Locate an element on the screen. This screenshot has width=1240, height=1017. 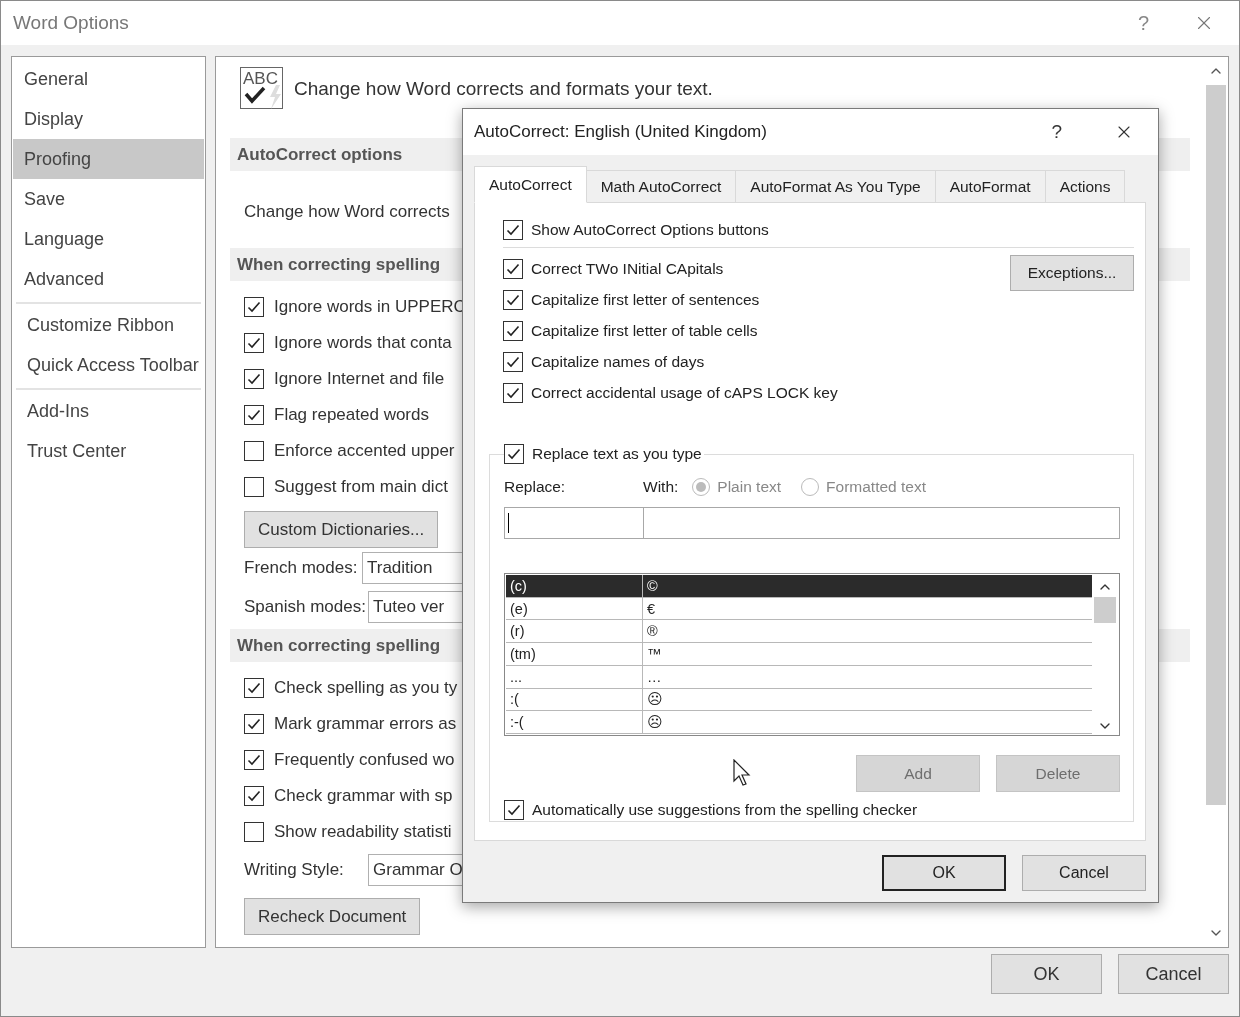
abc-check-icon: ABC is located at coordinates (263, 89).